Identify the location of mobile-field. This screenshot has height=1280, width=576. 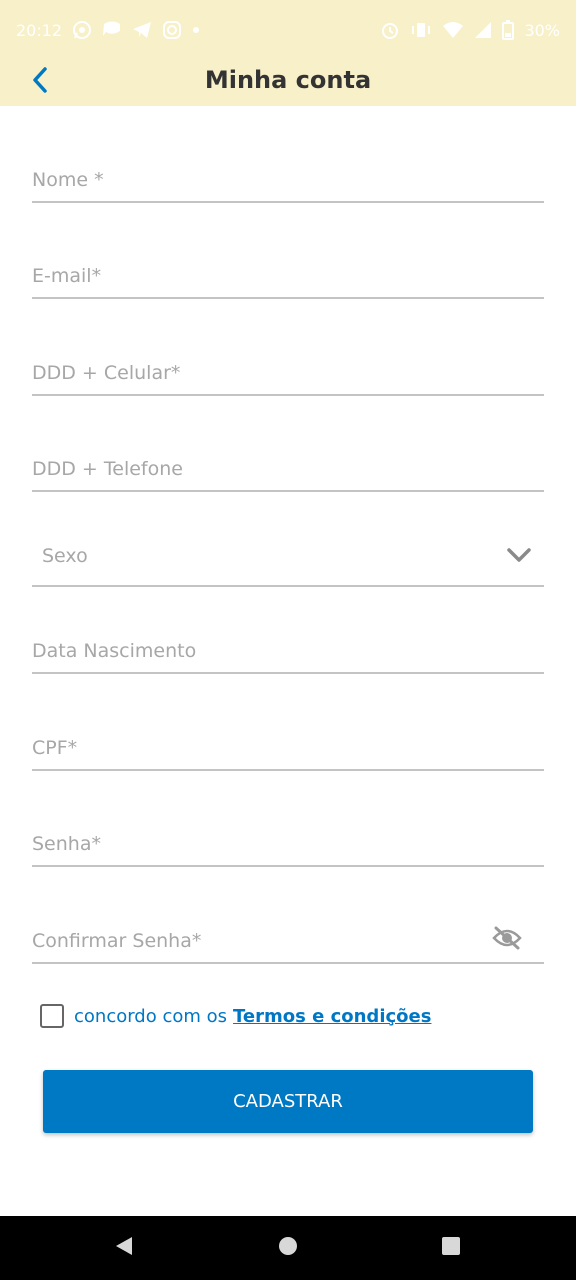
(288, 366).